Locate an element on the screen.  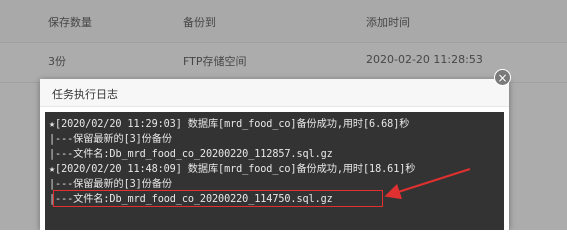
dialog-title: 任务执行日志 is located at coordinates (85, 94).